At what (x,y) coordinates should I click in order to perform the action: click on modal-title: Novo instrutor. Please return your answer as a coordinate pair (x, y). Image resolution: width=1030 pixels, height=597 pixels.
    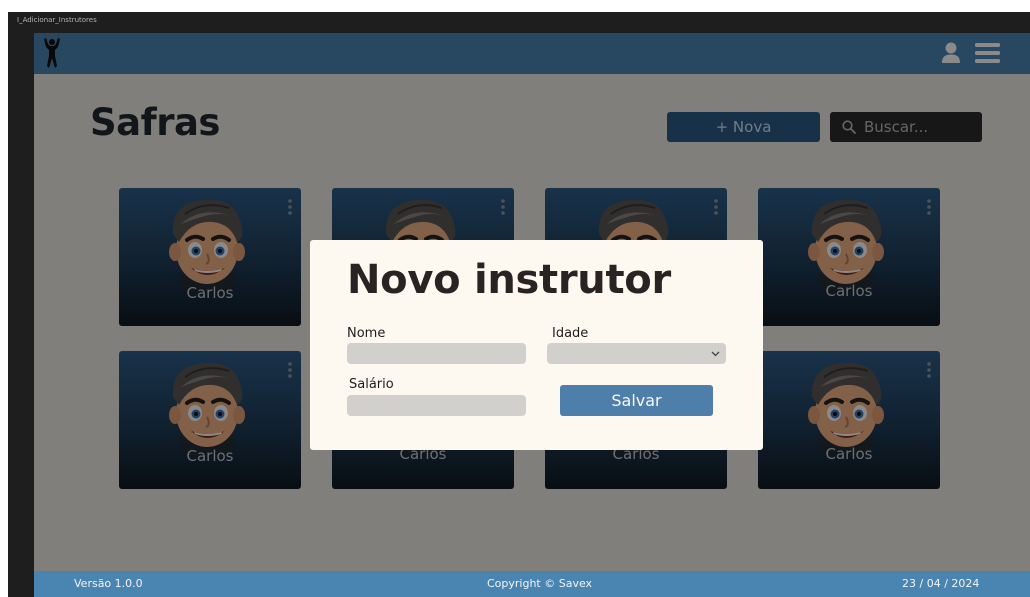
    Looking at the image, I should click on (509, 280).